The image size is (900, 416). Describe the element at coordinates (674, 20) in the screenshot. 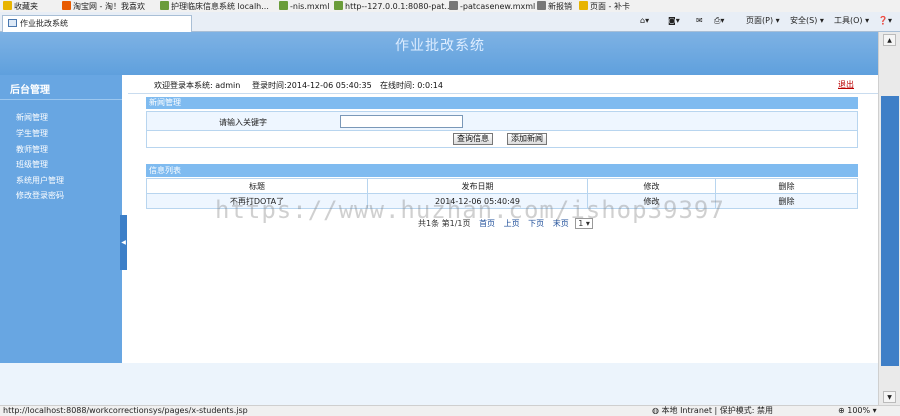

I see `feeds-icon: ◙▾` at that location.